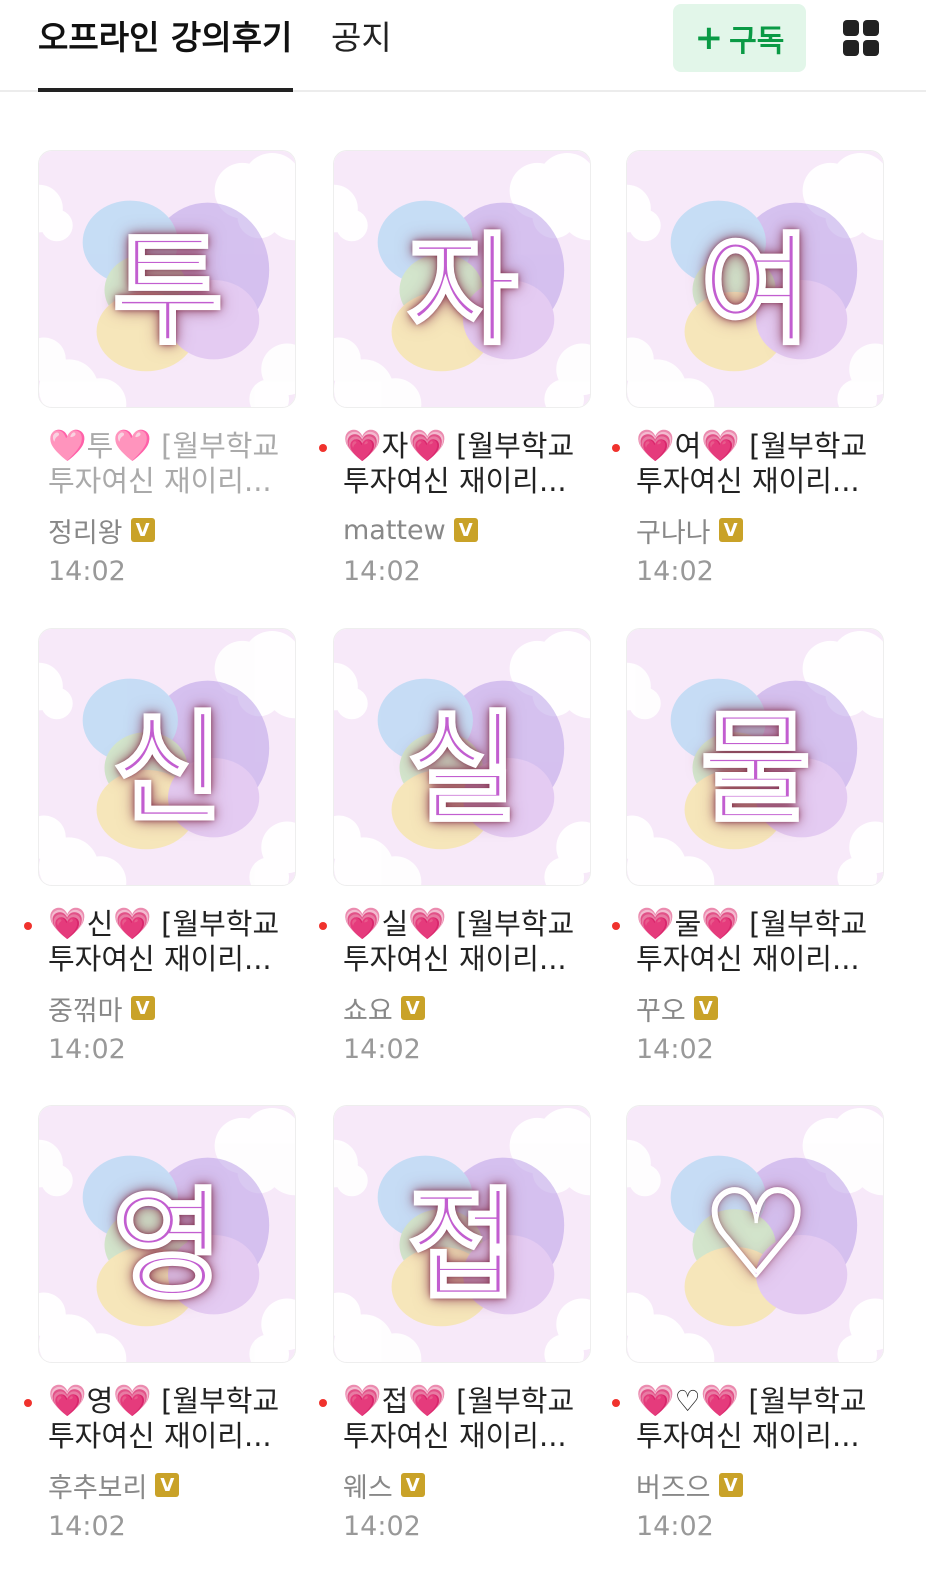 The image size is (926, 1575). I want to click on thumbnail-glyph: 영, so click(167, 1247).